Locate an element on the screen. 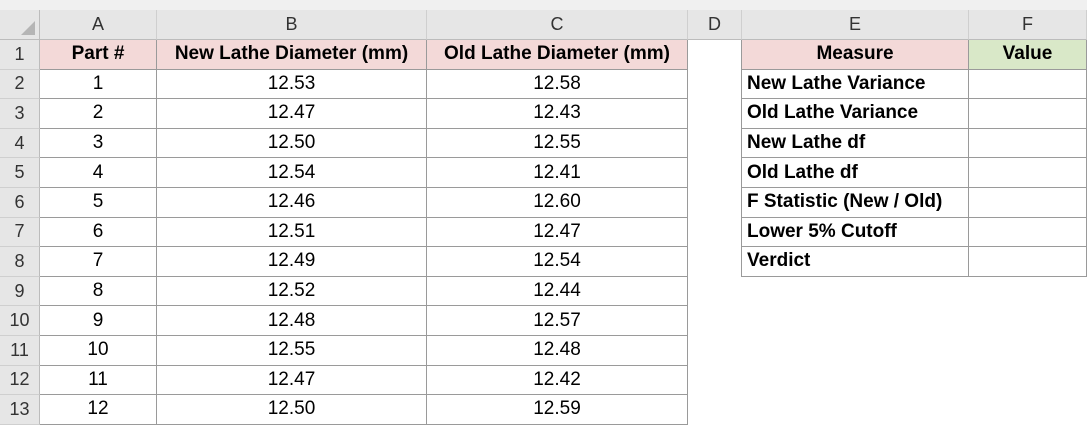 The image size is (1087, 425). data-cell: 12.59 is located at coordinates (557, 410).